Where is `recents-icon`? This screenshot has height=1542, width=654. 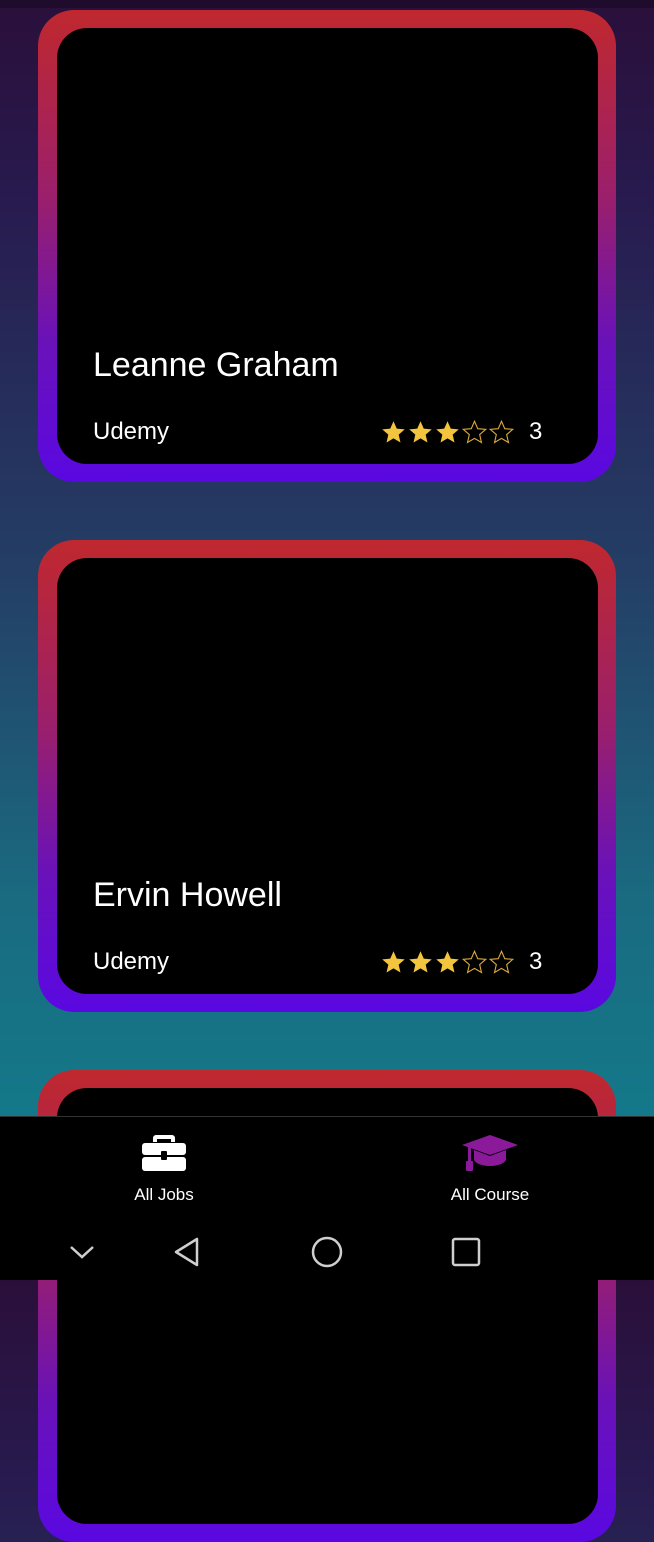 recents-icon is located at coordinates (466, 1252).